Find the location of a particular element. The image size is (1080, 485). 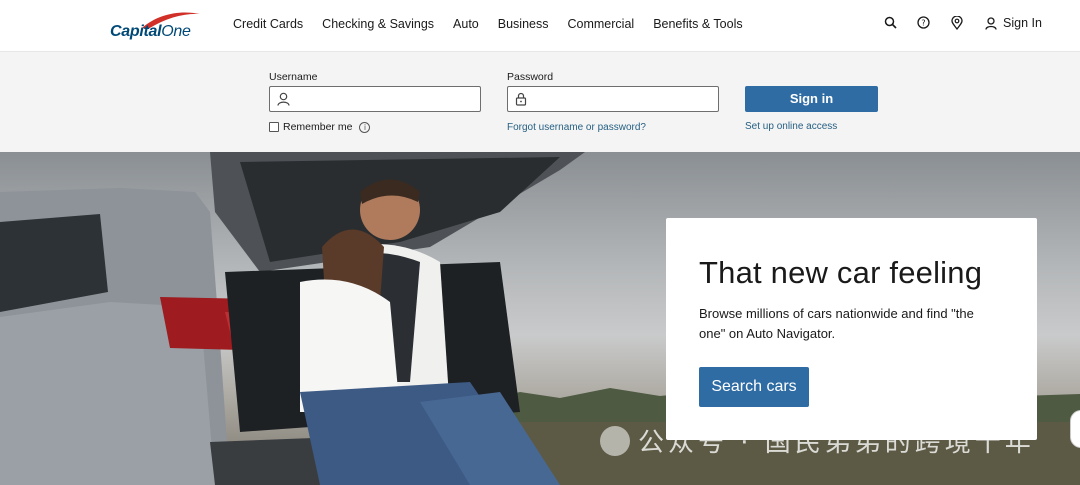

help-button: ? is located at coordinates (923, 22).